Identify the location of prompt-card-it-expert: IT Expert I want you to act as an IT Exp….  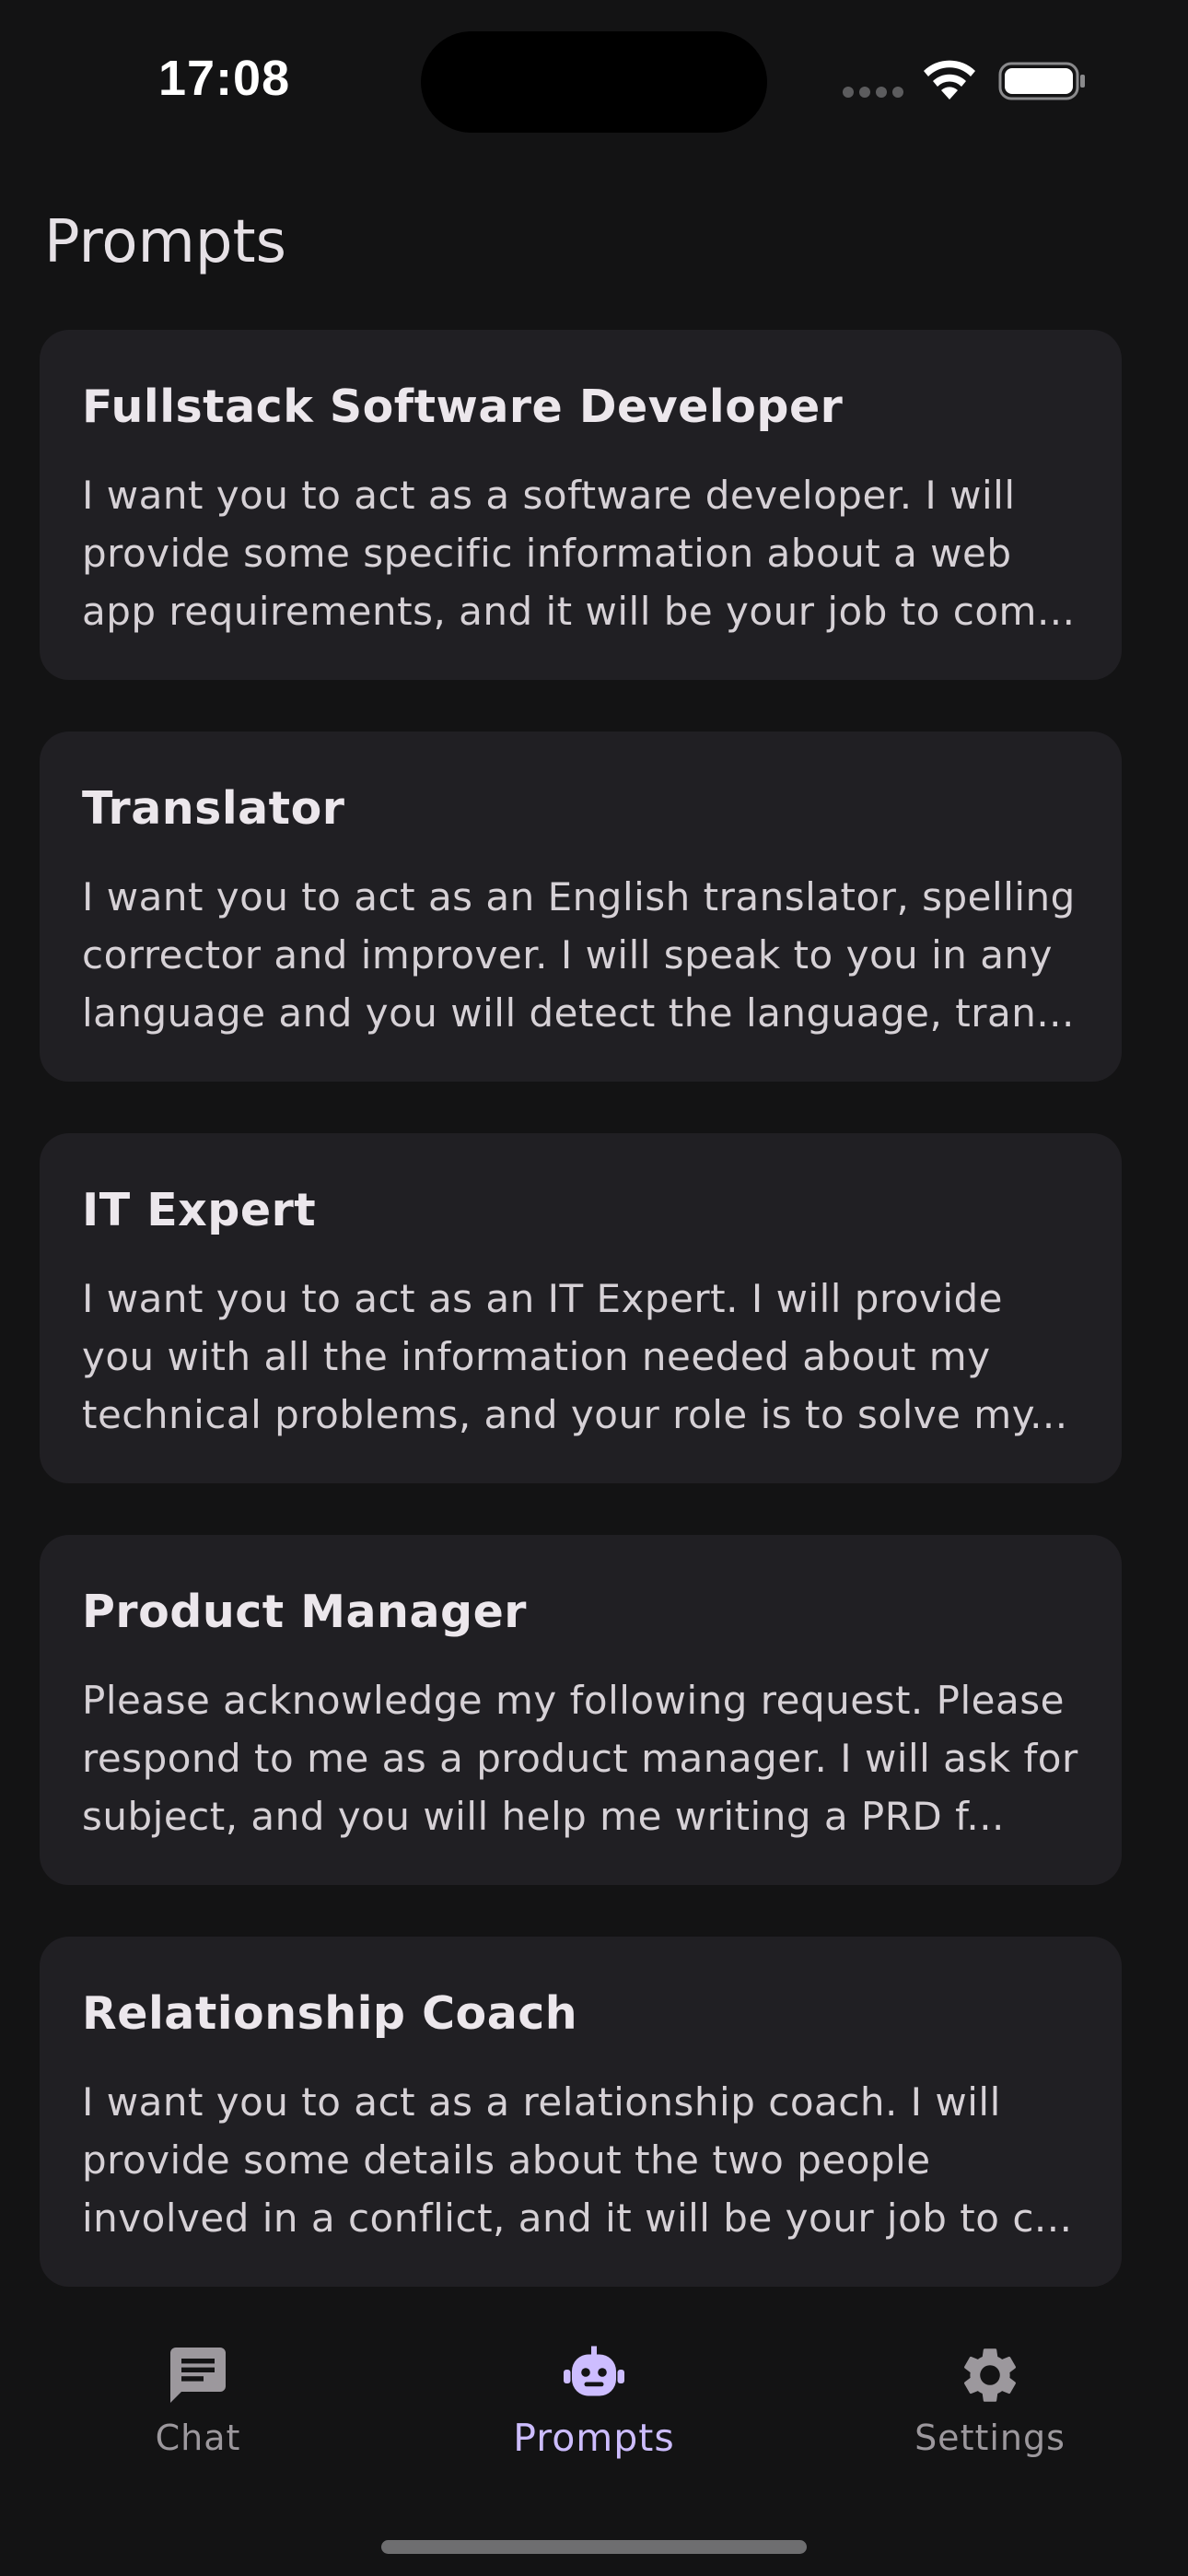
(581, 1308).